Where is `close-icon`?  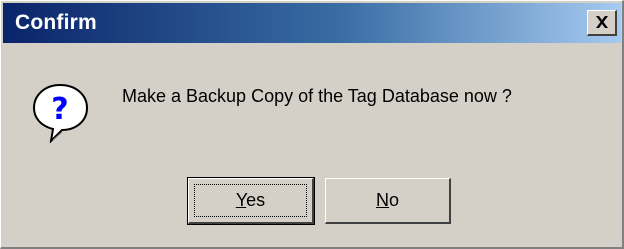 close-icon is located at coordinates (602, 22).